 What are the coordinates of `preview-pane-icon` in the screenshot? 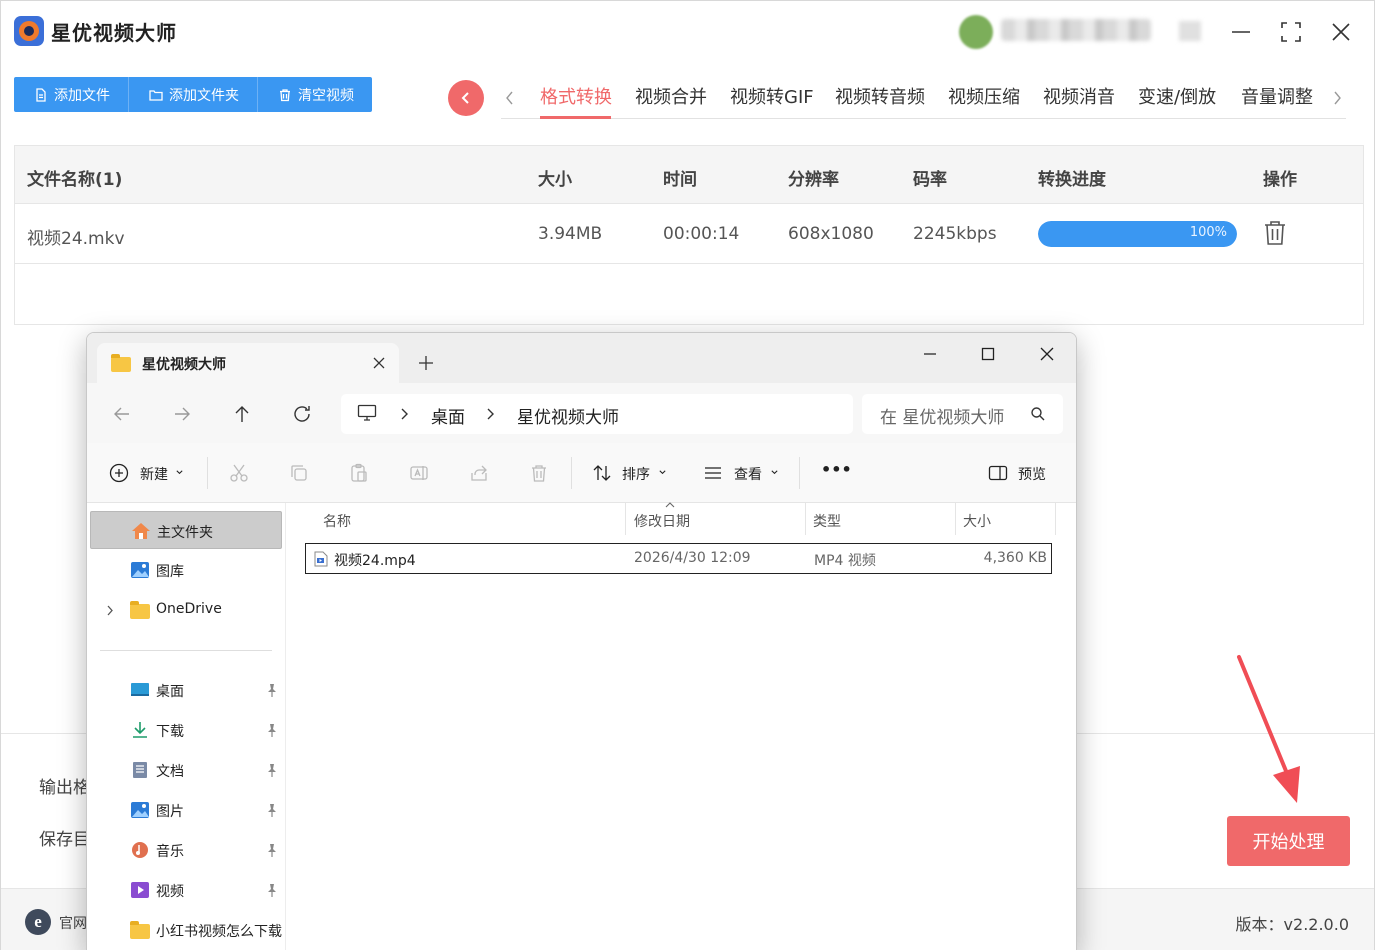 It's located at (998, 473).